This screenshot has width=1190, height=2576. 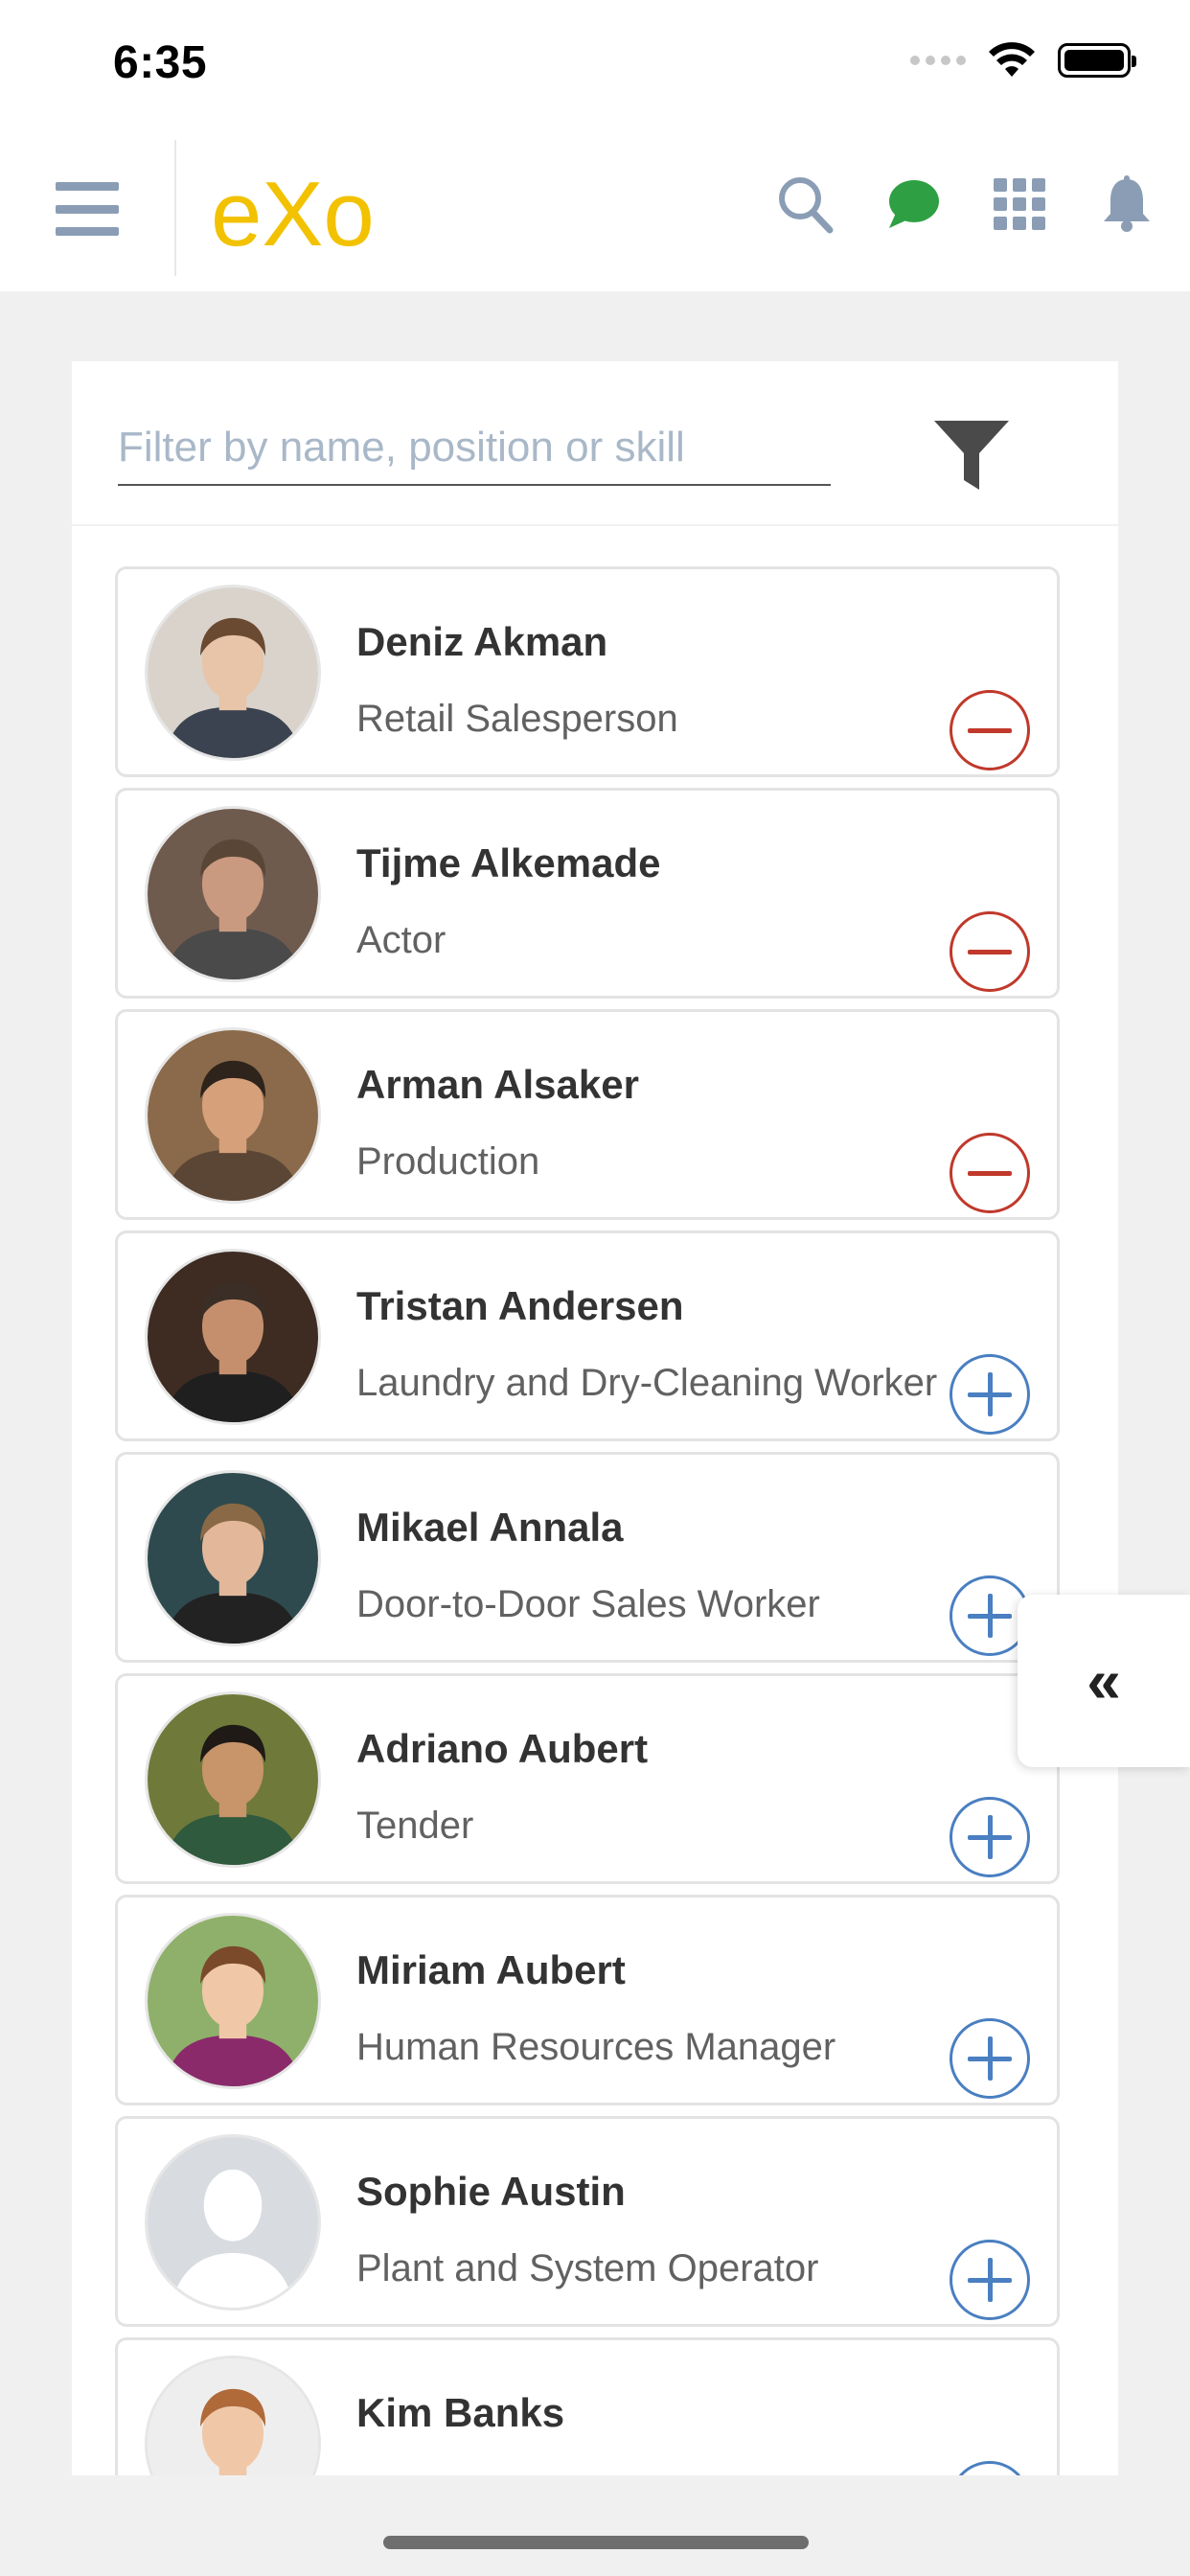 I want to click on person-position: Human Resources Manager, so click(x=596, y=2047).